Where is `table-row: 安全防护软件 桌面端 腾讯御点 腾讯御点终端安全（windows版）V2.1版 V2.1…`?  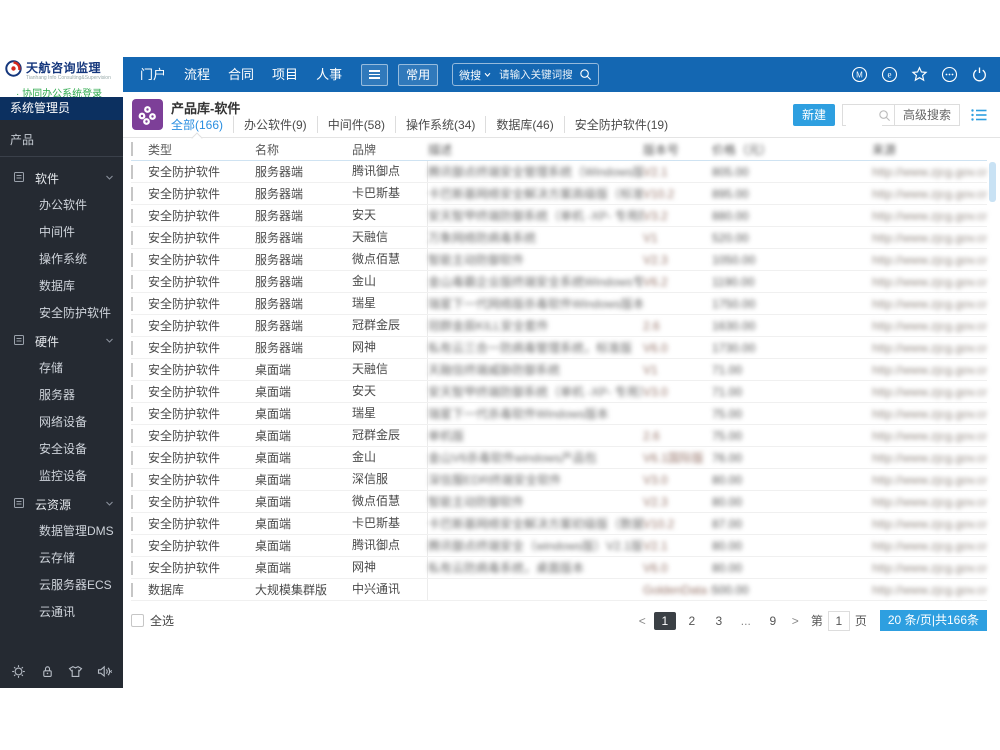
table-row: 安全防护软件 桌面端 腾讯御点 腾讯御点终端安全（windows版）V2.1版 V2.1… is located at coordinates (559, 546).